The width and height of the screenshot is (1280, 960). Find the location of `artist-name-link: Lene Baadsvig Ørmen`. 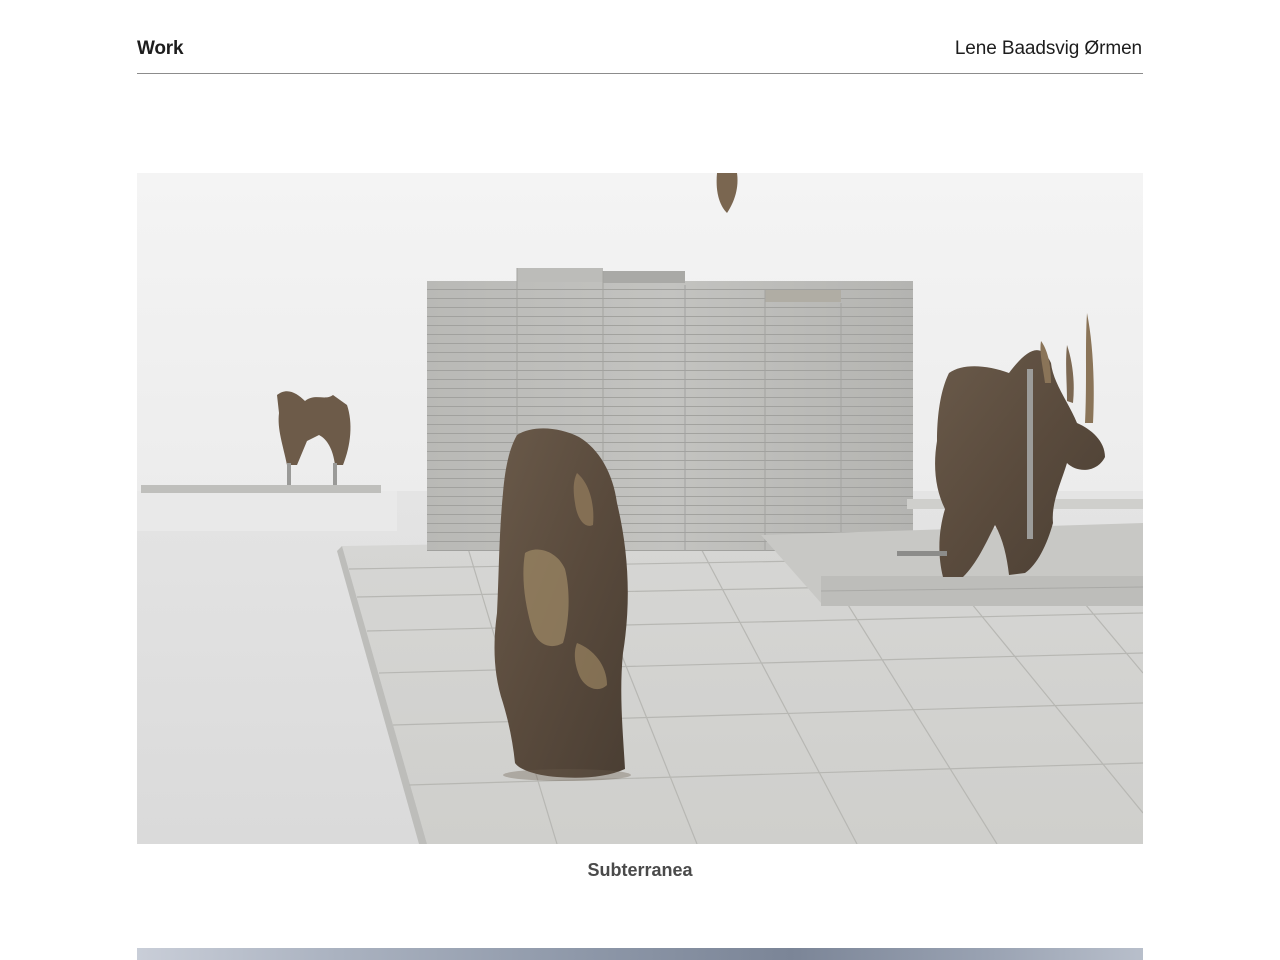

artist-name-link: Lene Baadsvig Ørmen is located at coordinates (1048, 49).